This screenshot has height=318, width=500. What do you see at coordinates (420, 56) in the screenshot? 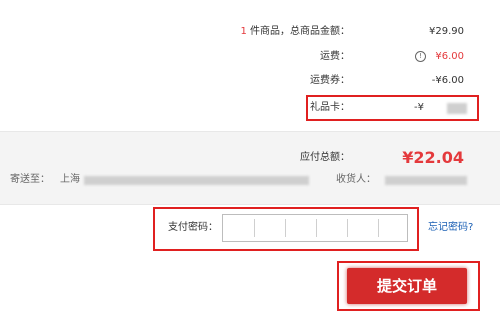
I see `info-icon: !` at bounding box center [420, 56].